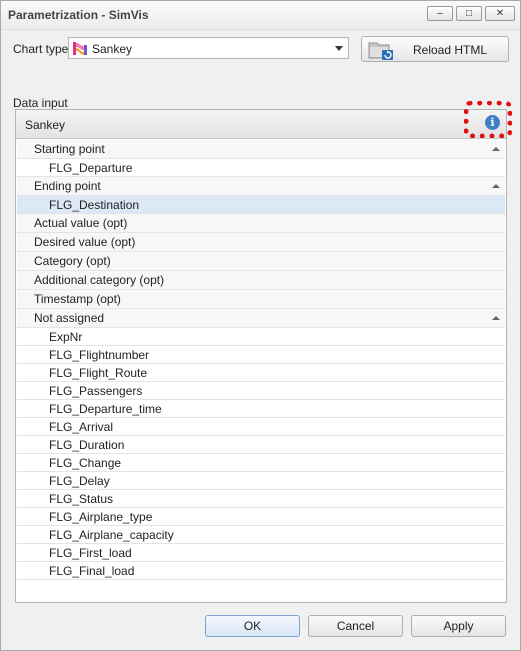 The width and height of the screenshot is (521, 651). I want to click on list-item: FLG_Departure_time, so click(261, 409).